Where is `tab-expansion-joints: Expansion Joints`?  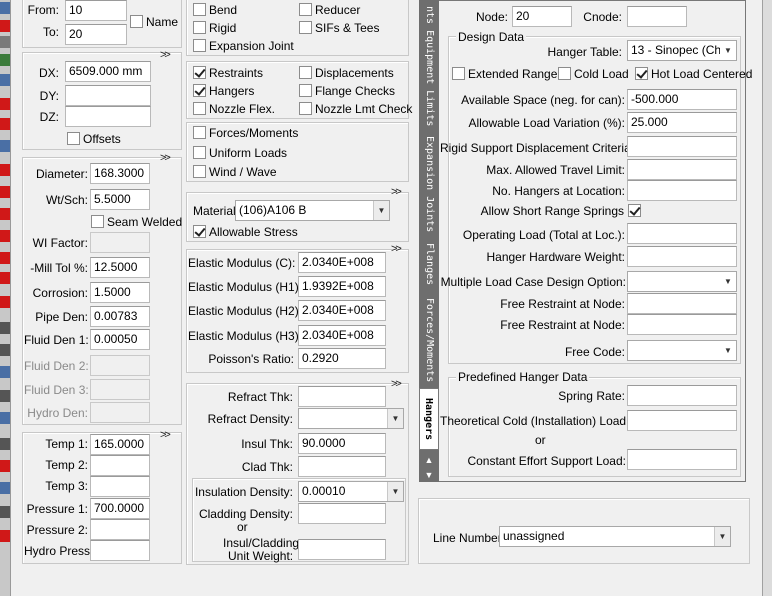
tab-expansion-joints: Expansion Joints is located at coordinates (429, 184).